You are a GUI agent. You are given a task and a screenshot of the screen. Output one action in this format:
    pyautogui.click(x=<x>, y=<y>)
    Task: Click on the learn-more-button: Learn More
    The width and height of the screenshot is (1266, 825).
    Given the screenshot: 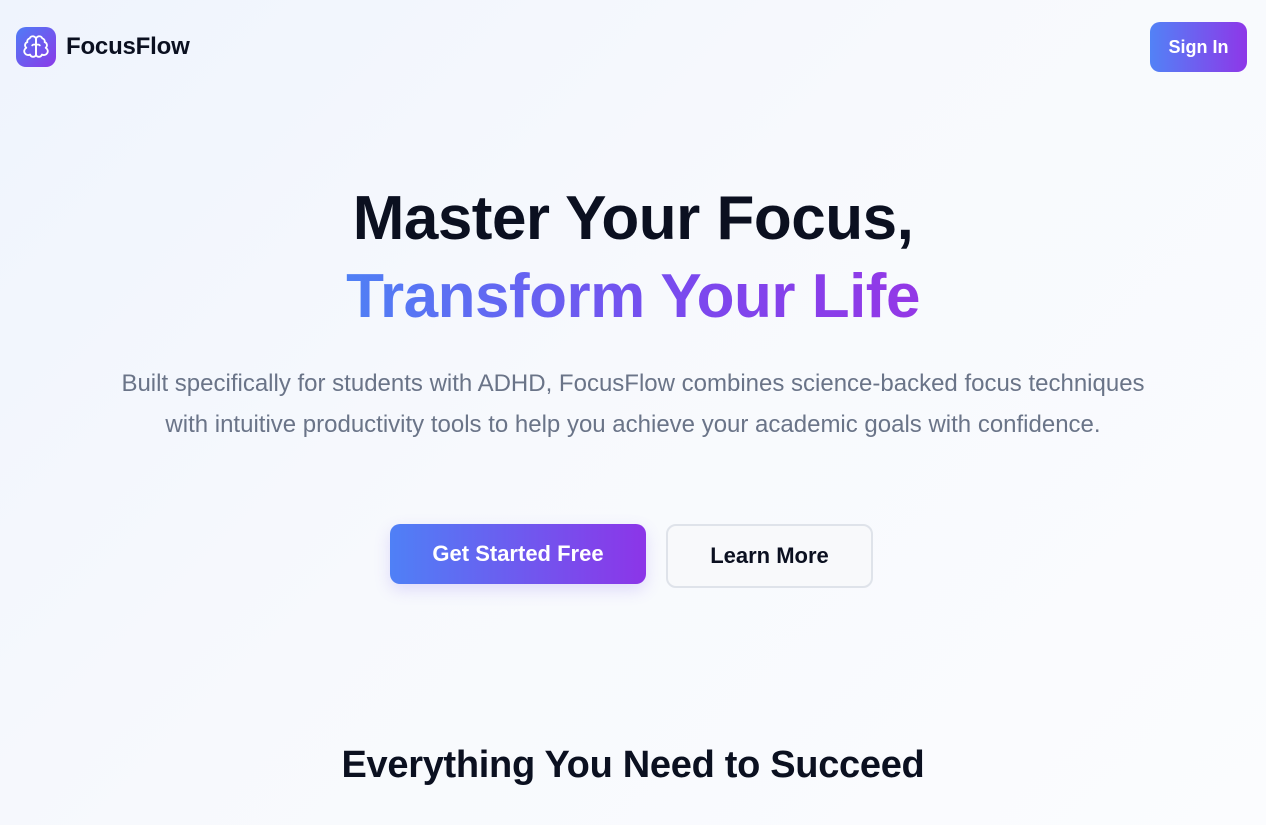 What is the action you would take?
    pyautogui.click(x=769, y=556)
    